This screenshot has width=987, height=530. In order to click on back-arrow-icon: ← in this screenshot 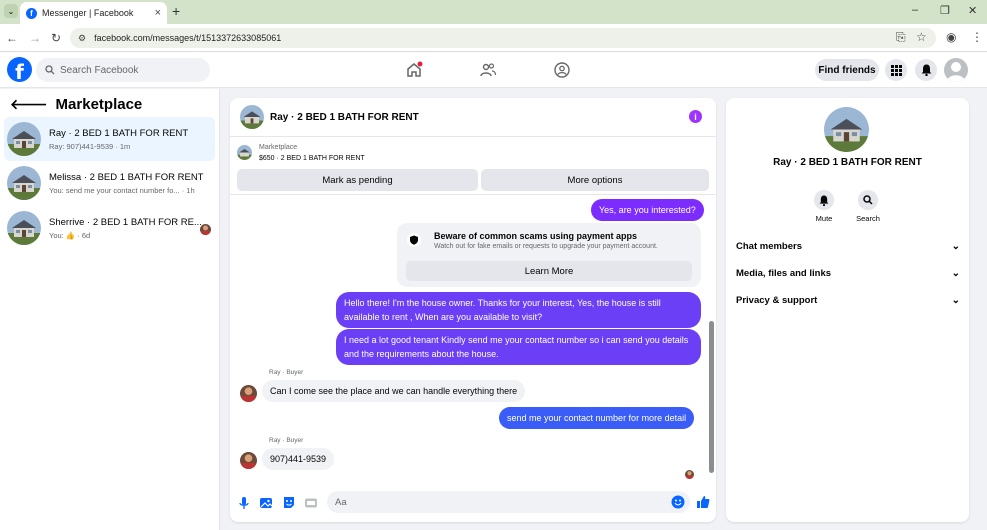, I will do `click(12, 38)`.